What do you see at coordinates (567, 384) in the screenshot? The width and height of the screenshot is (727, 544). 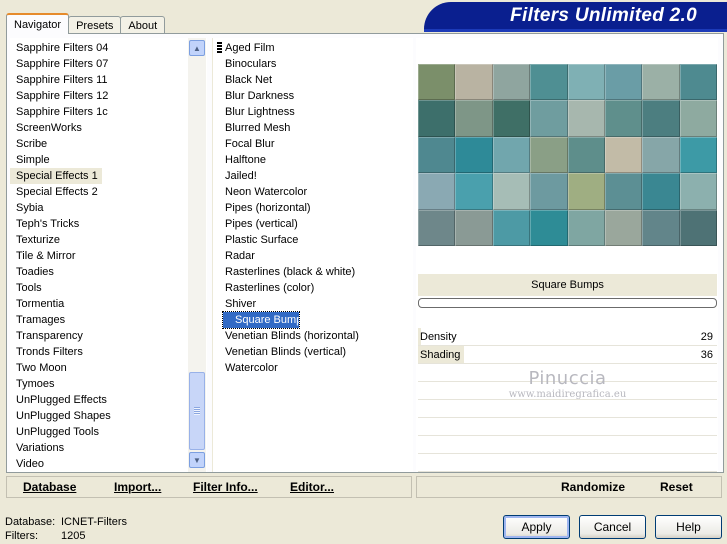 I see `watermark: Pinuccia www.maidiregrafica.eu` at bounding box center [567, 384].